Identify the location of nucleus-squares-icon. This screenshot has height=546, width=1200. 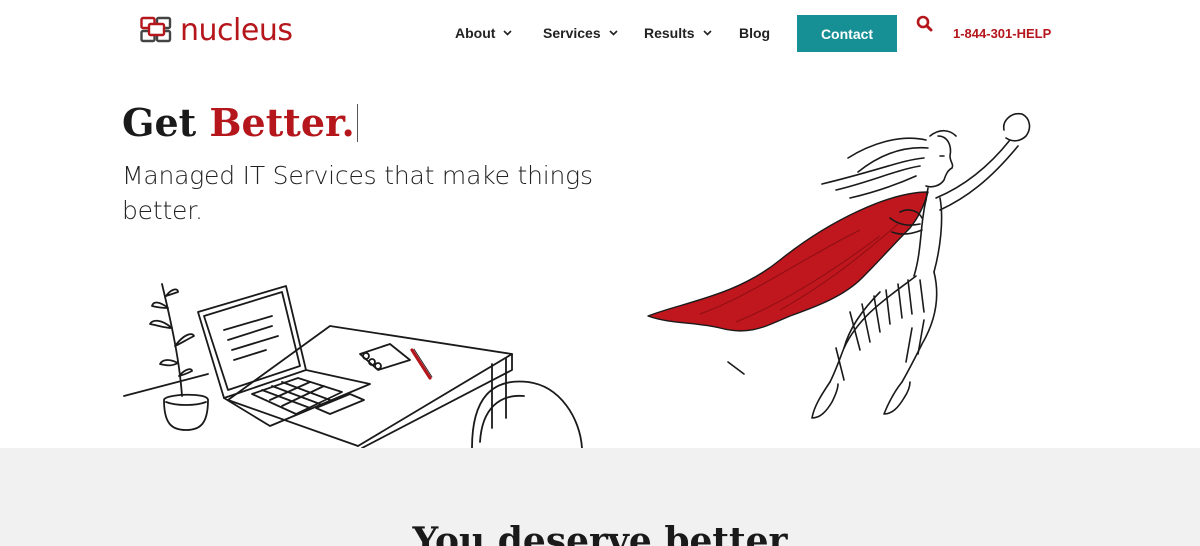
(156, 29).